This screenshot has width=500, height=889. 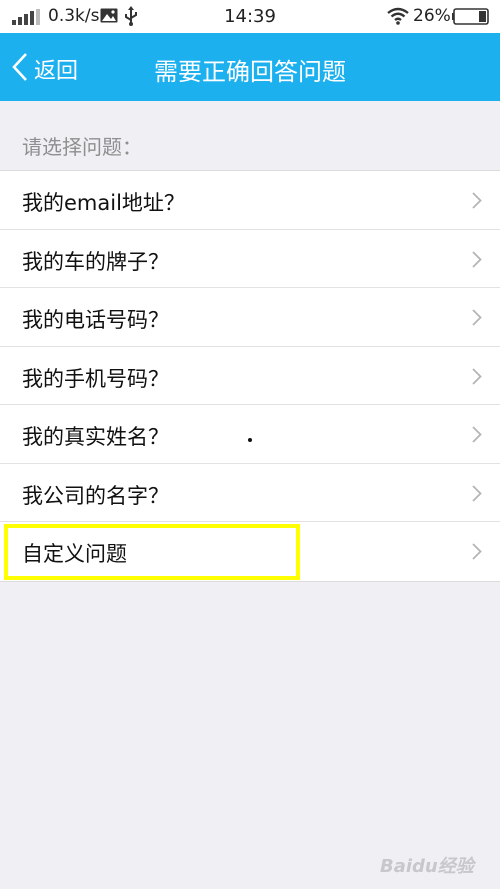 I want to click on page-title: 需要正确回答问题, so click(x=250, y=72).